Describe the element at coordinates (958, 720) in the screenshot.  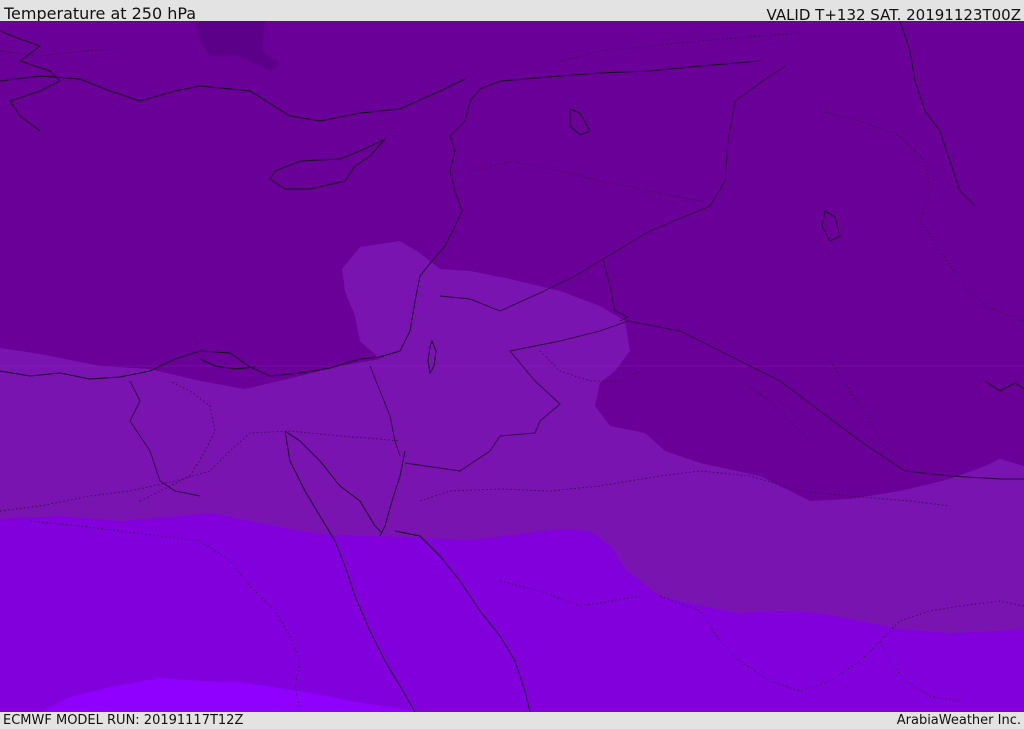
I see `credit-label: ArabiaWeather Inc.` at that location.